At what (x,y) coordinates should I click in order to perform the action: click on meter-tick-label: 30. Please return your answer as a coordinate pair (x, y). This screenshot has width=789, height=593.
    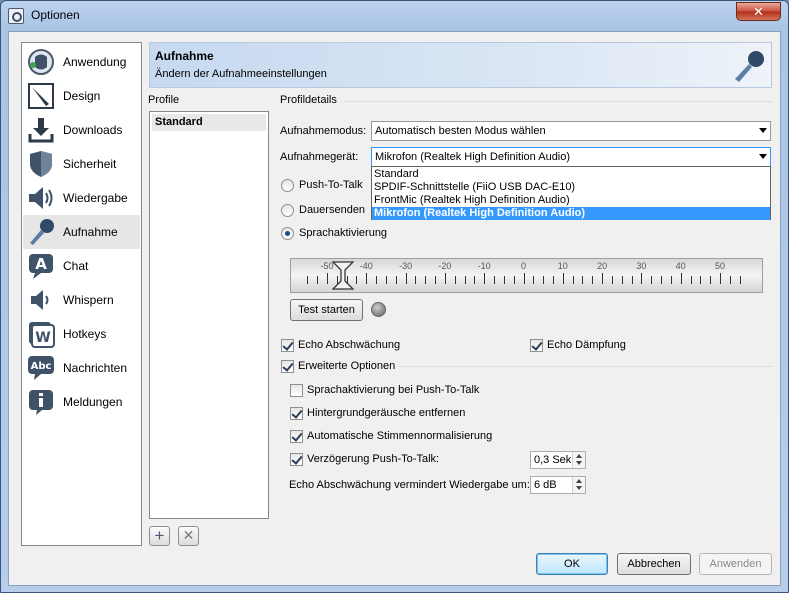
    Looking at the image, I should click on (641, 266).